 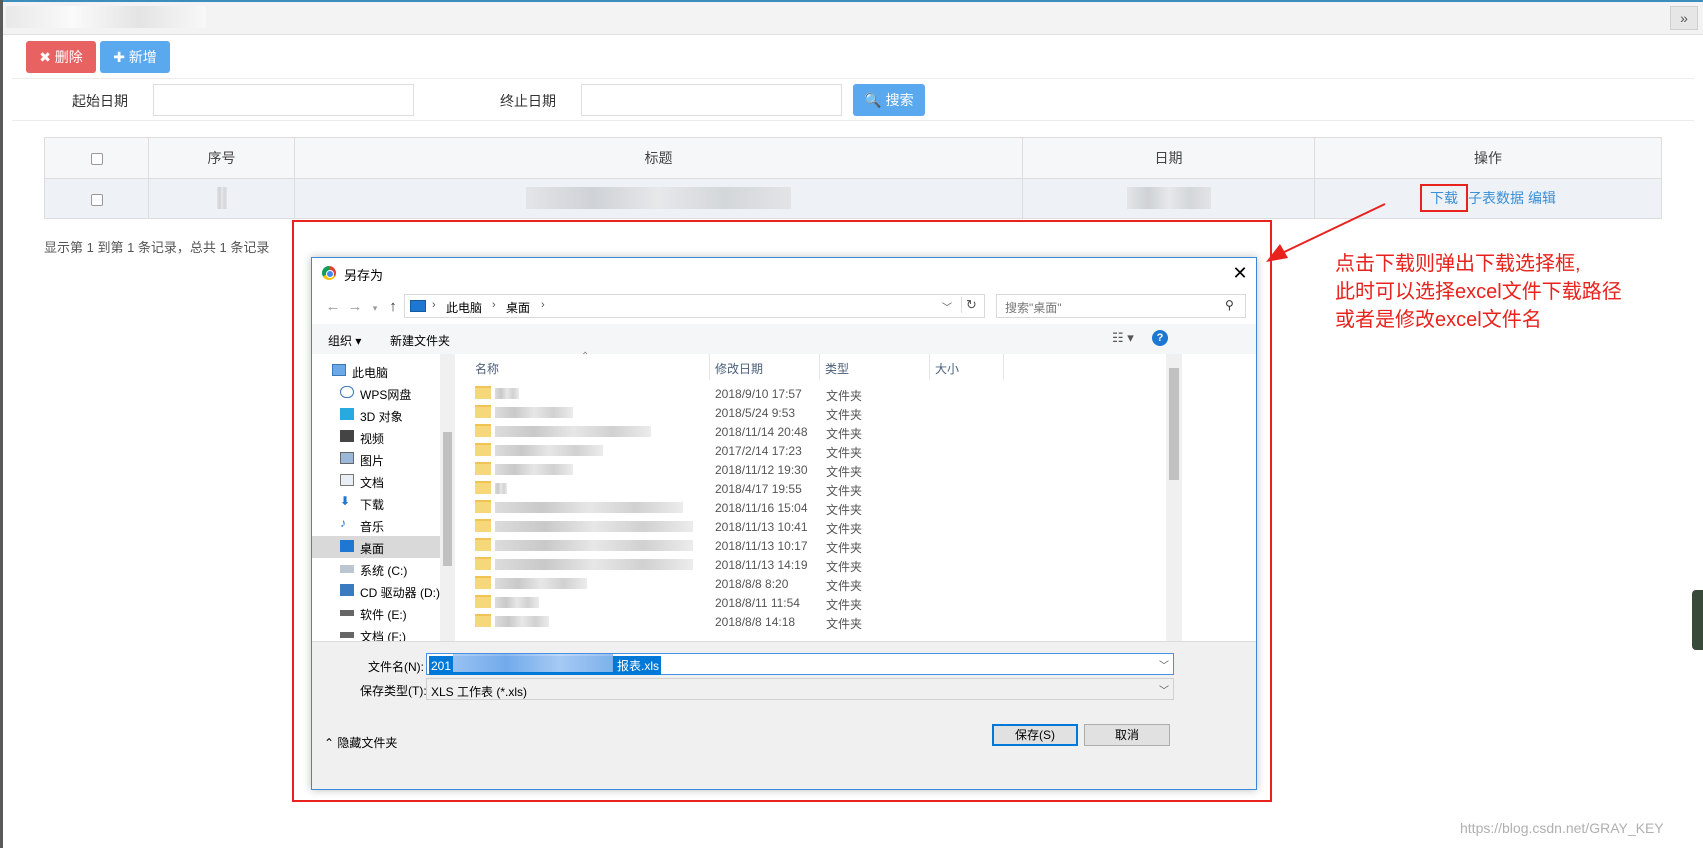 What do you see at coordinates (447, 499) in the screenshot?
I see `navigation-scrollbar-thumb` at bounding box center [447, 499].